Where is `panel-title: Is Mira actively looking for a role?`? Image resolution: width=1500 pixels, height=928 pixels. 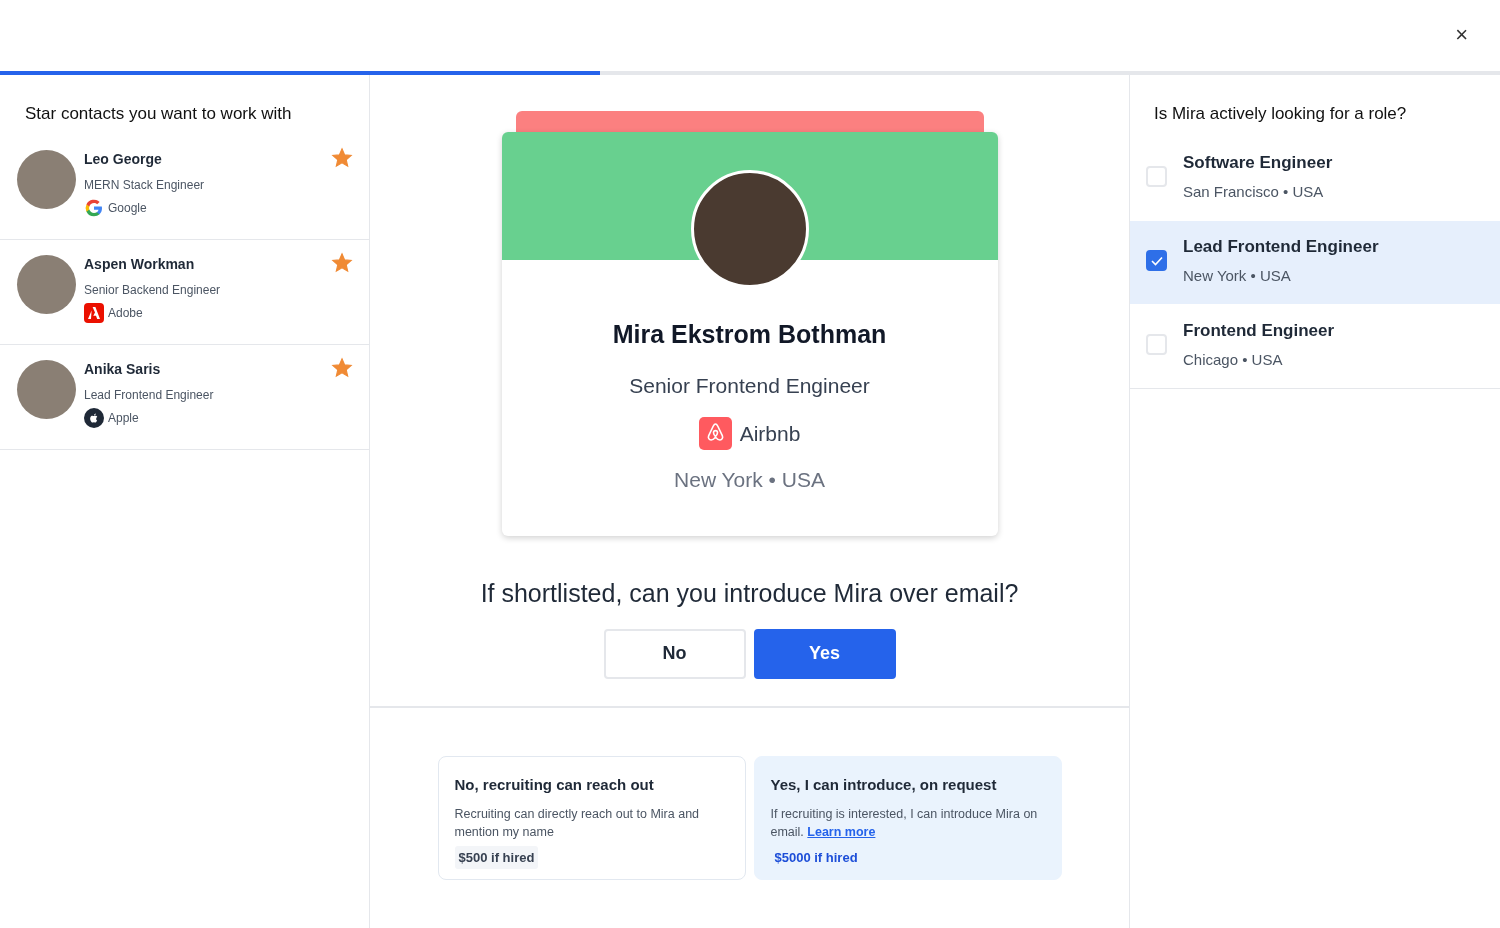
panel-title: Is Mira actively looking for a role? is located at coordinates (1280, 114).